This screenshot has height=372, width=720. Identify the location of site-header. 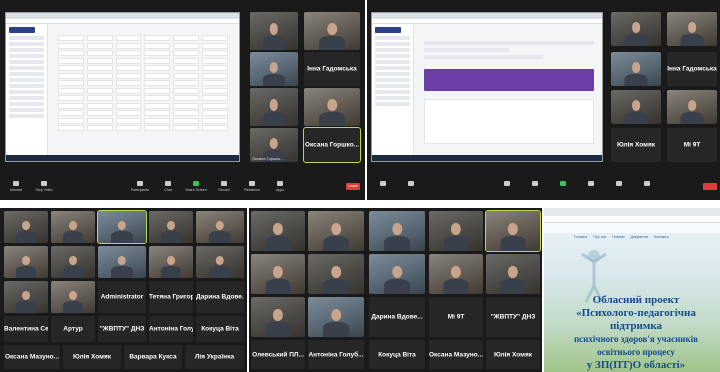
(632, 228).